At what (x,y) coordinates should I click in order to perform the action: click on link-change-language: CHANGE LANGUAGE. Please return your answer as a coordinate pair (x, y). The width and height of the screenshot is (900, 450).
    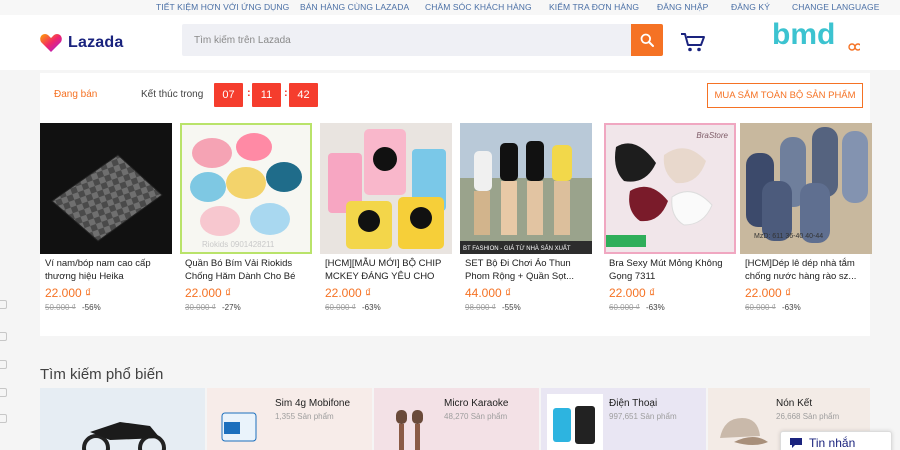
    Looking at the image, I should click on (835, 7).